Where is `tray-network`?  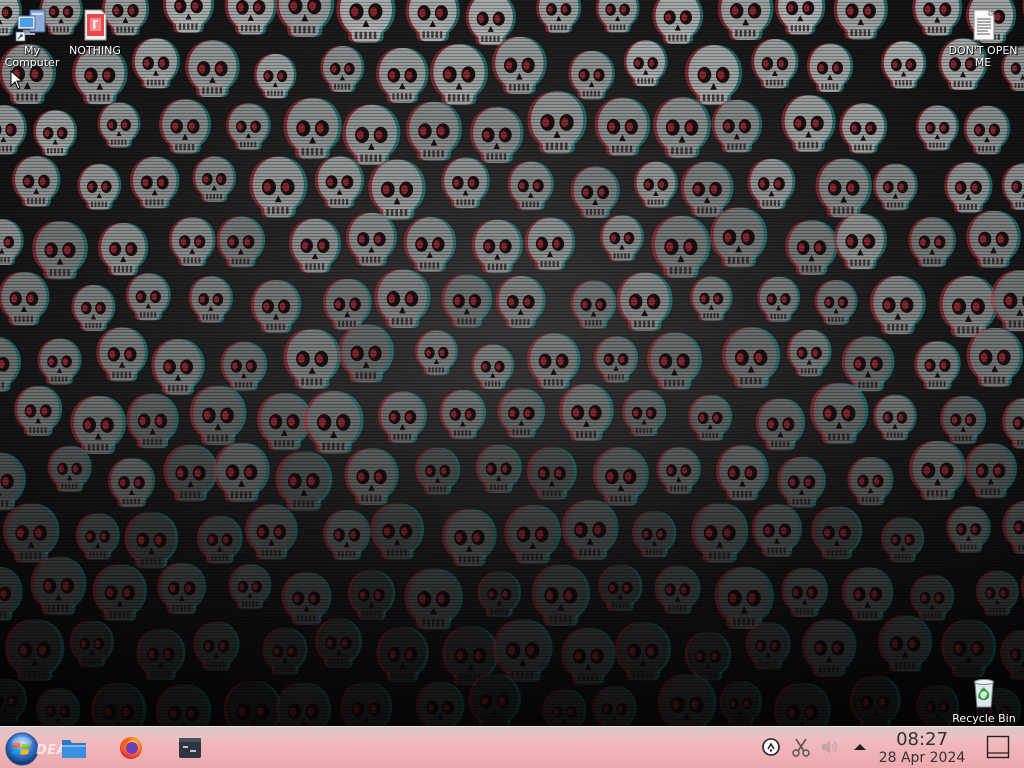 tray-network is located at coordinates (771, 747).